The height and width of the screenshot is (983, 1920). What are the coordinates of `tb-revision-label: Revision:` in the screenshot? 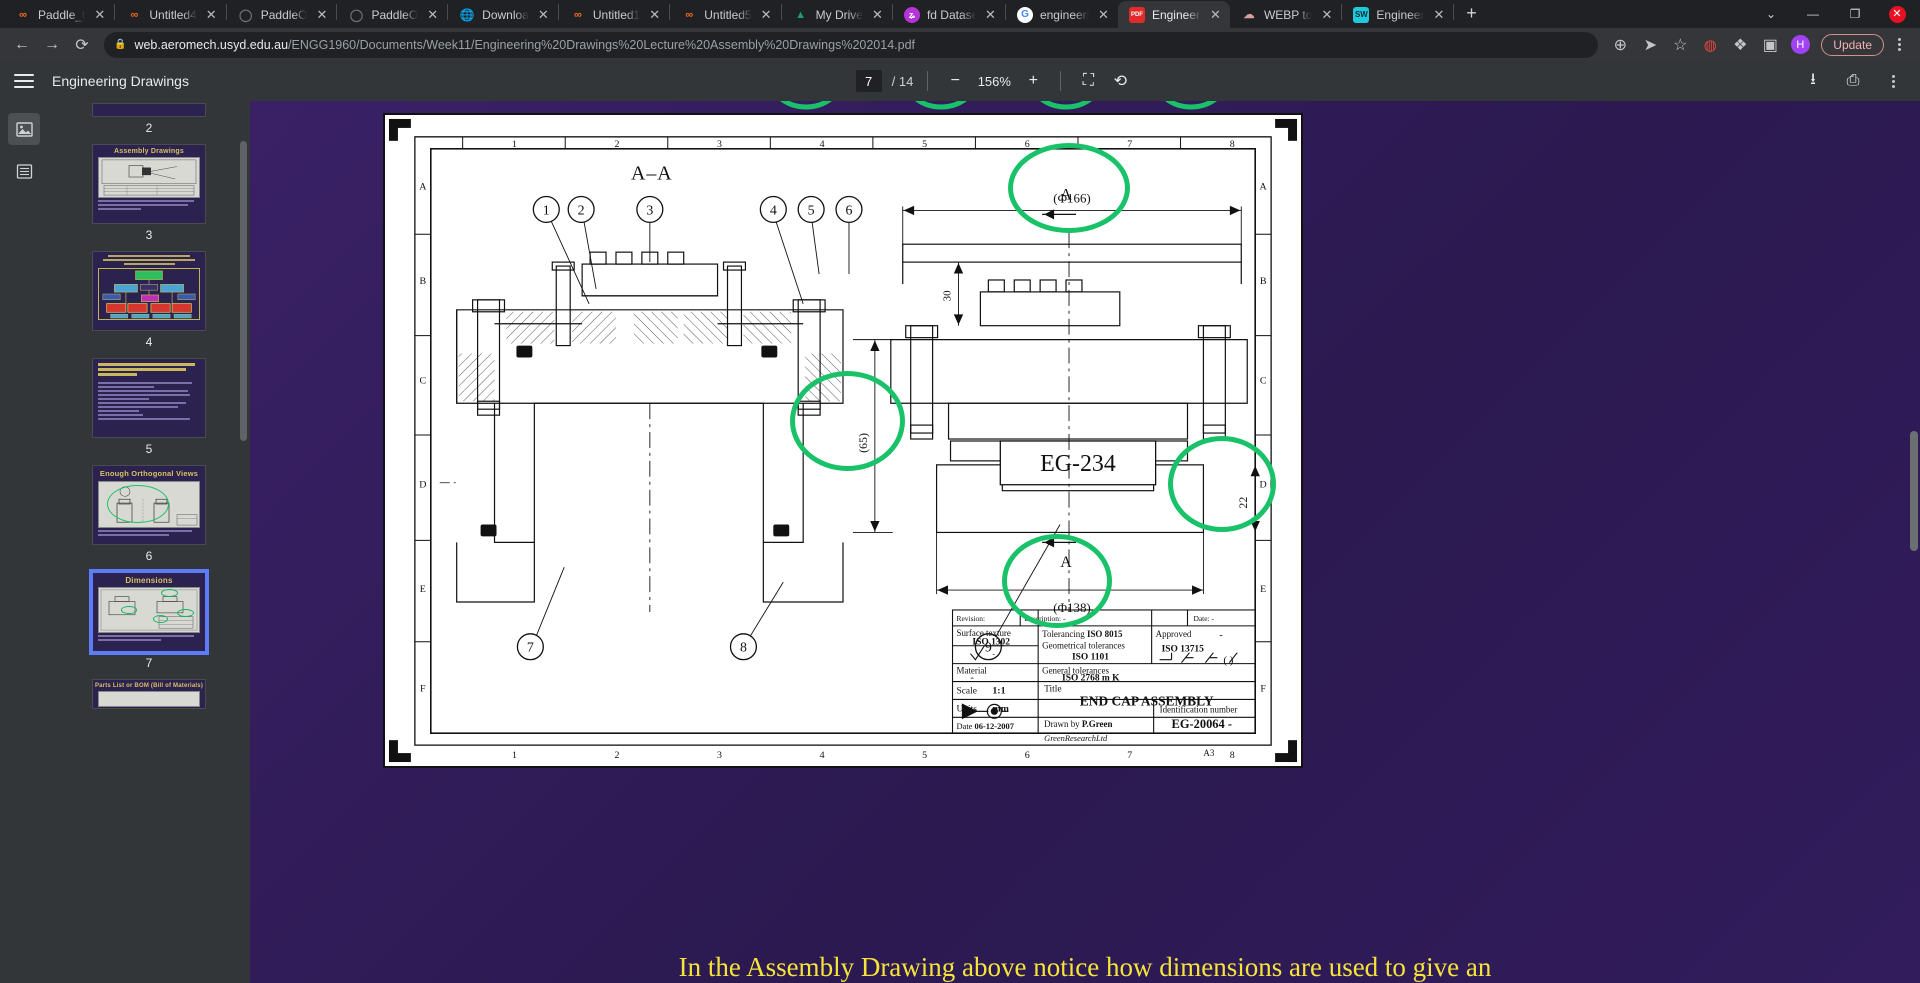 It's located at (971, 618).